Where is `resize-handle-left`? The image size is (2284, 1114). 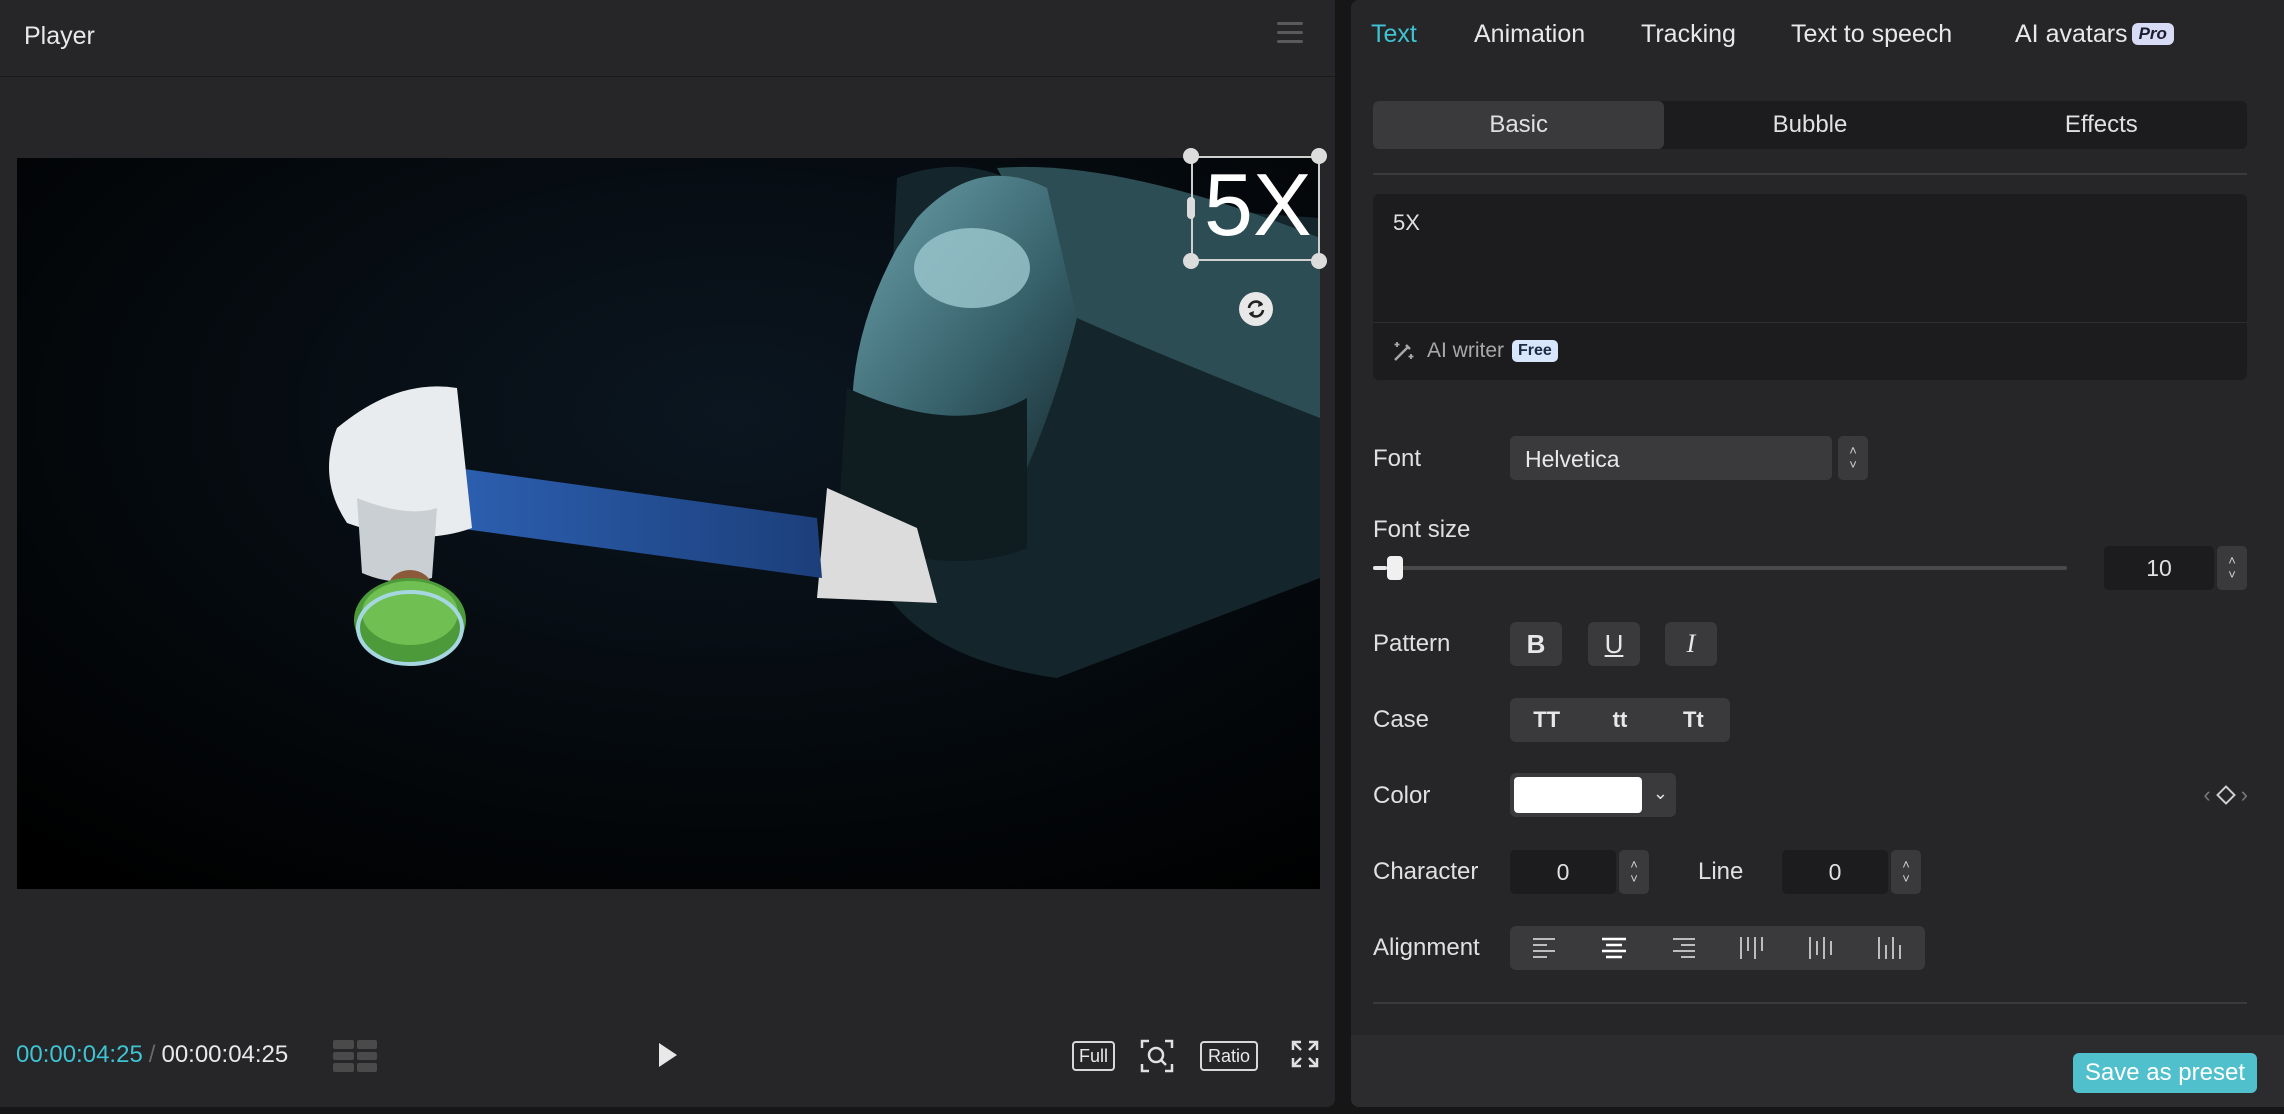
resize-handle-left is located at coordinates (1191, 208).